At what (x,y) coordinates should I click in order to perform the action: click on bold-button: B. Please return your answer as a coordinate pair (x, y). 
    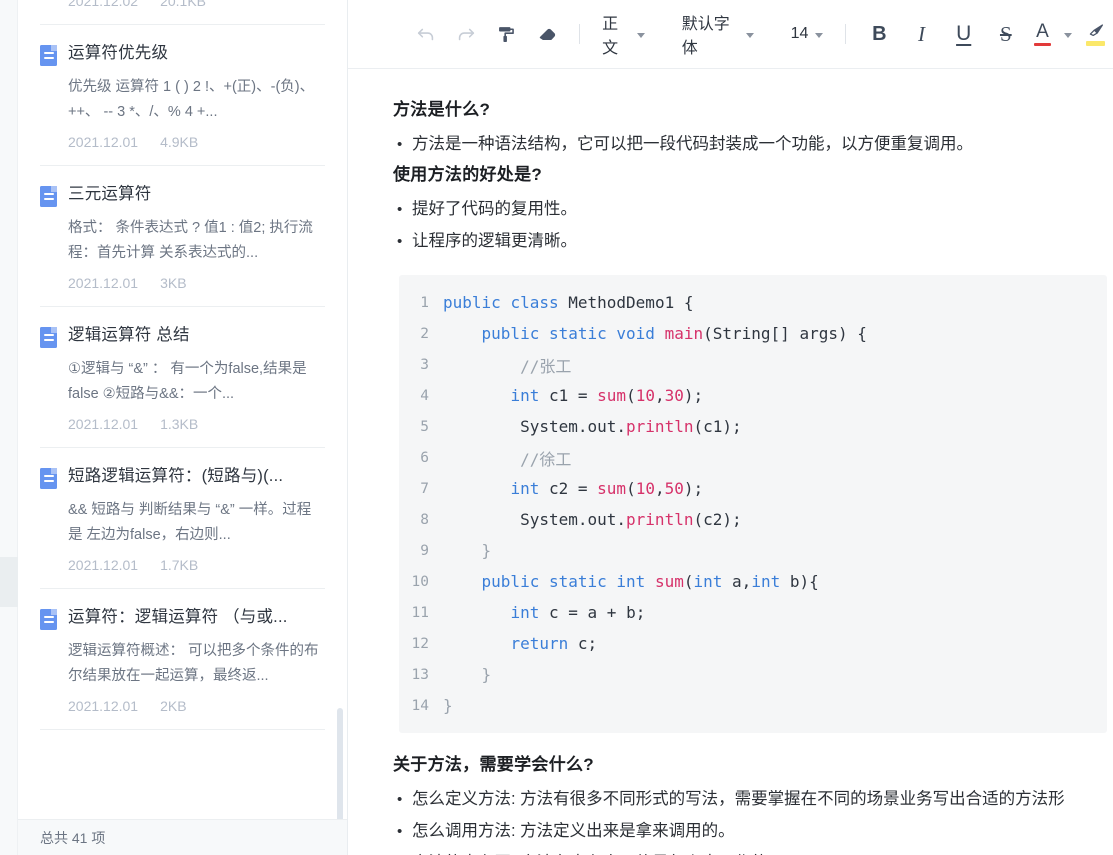
    Looking at the image, I should click on (879, 34).